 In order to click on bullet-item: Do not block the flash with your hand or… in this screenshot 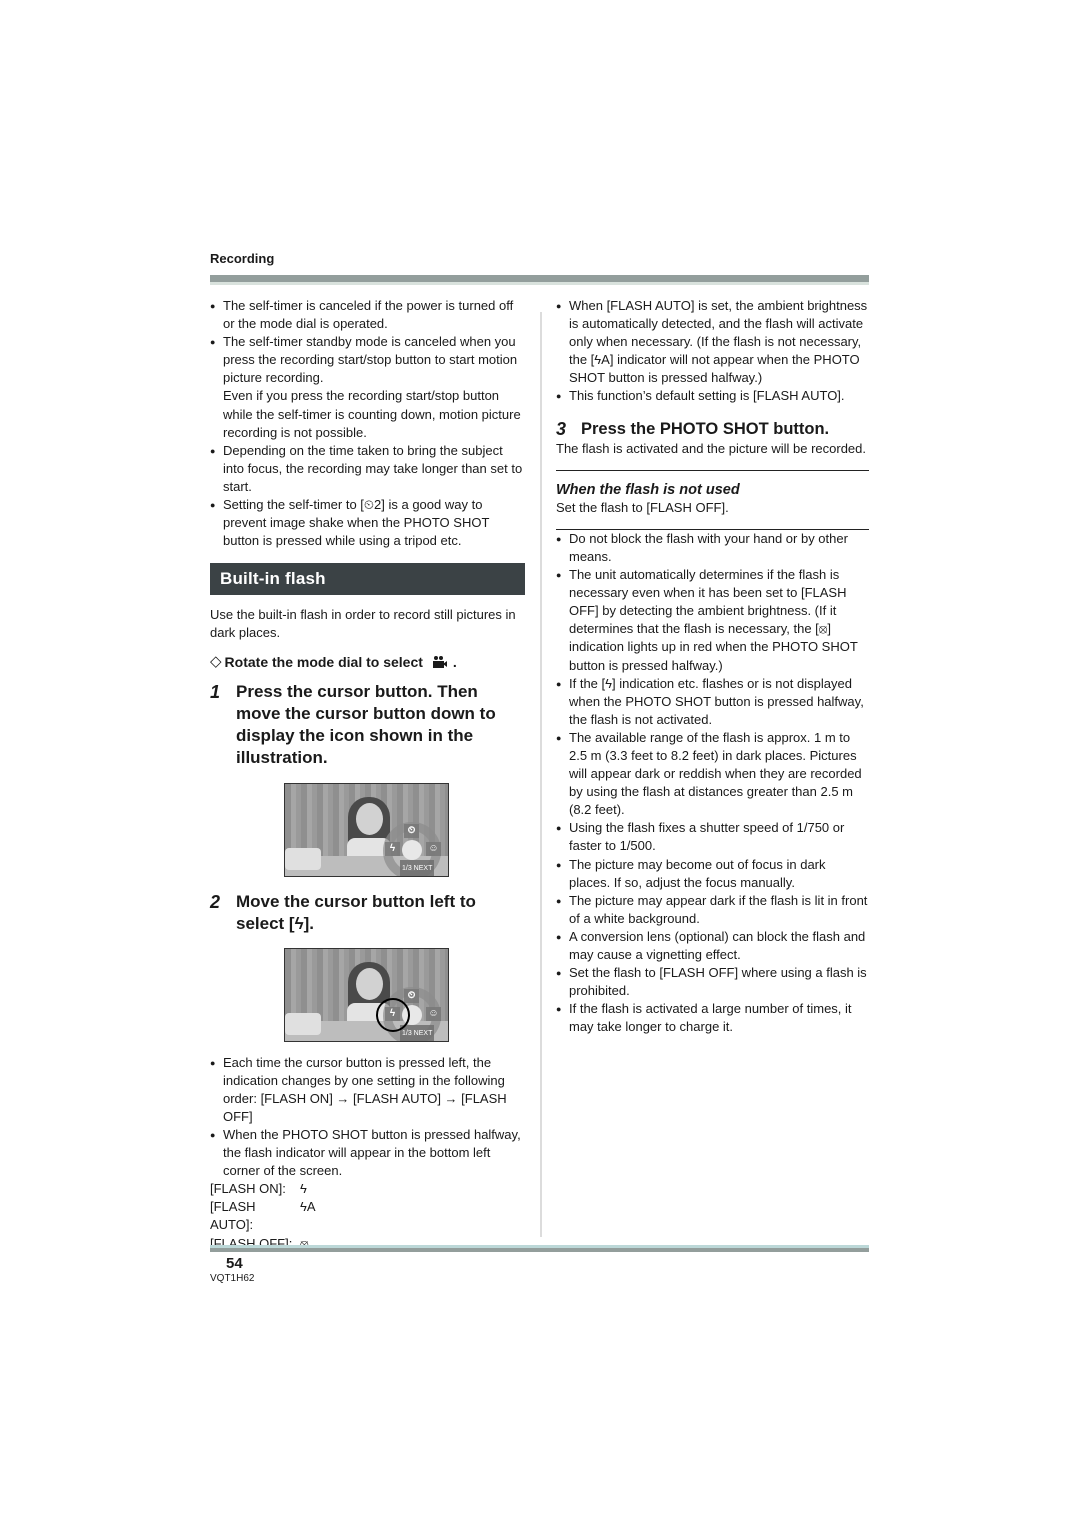, I will do `click(712, 548)`.